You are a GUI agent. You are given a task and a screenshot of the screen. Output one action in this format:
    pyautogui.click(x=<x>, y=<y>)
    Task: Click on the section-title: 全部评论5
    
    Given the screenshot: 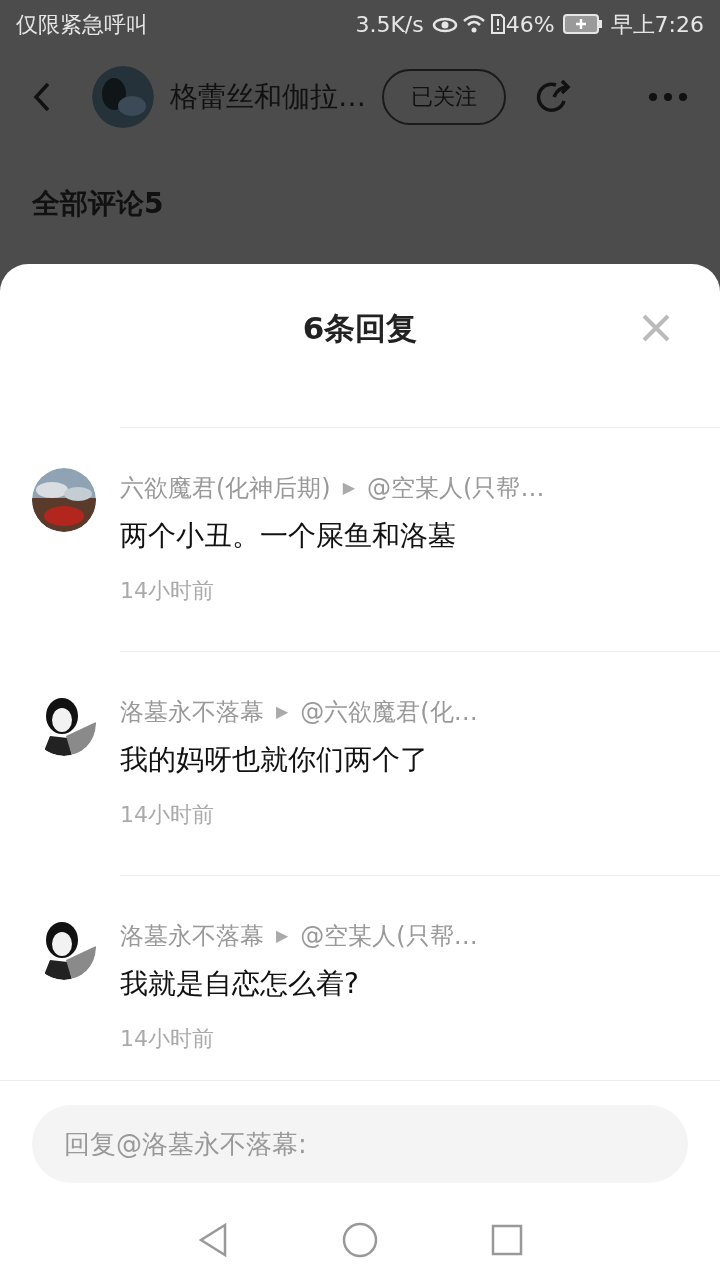 What is the action you would take?
    pyautogui.click(x=98, y=203)
    